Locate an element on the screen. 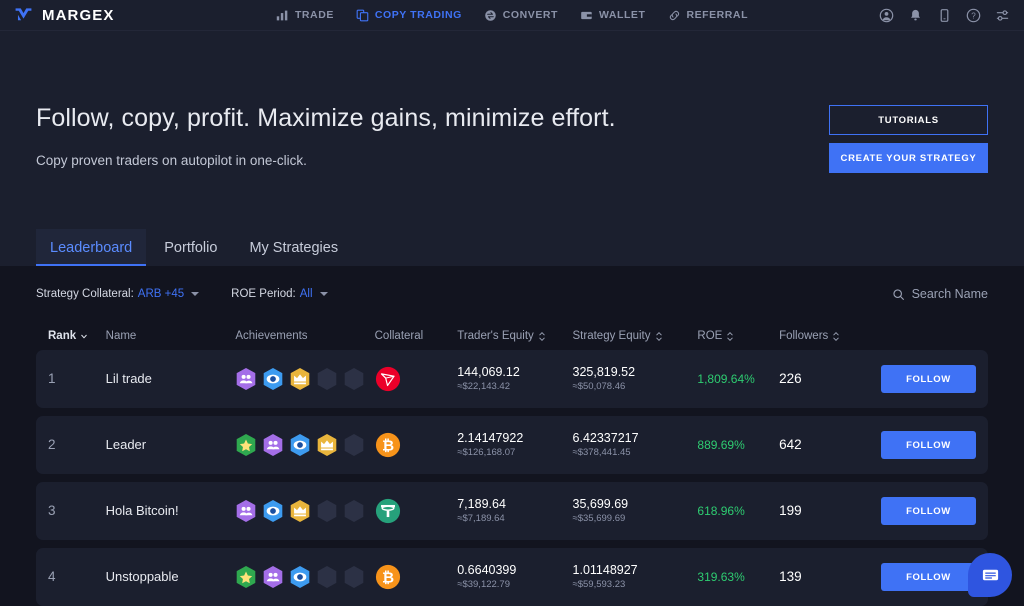 This screenshot has width=1024, height=606. traders-equity-value: 0.6640399 is located at coordinates (487, 569).